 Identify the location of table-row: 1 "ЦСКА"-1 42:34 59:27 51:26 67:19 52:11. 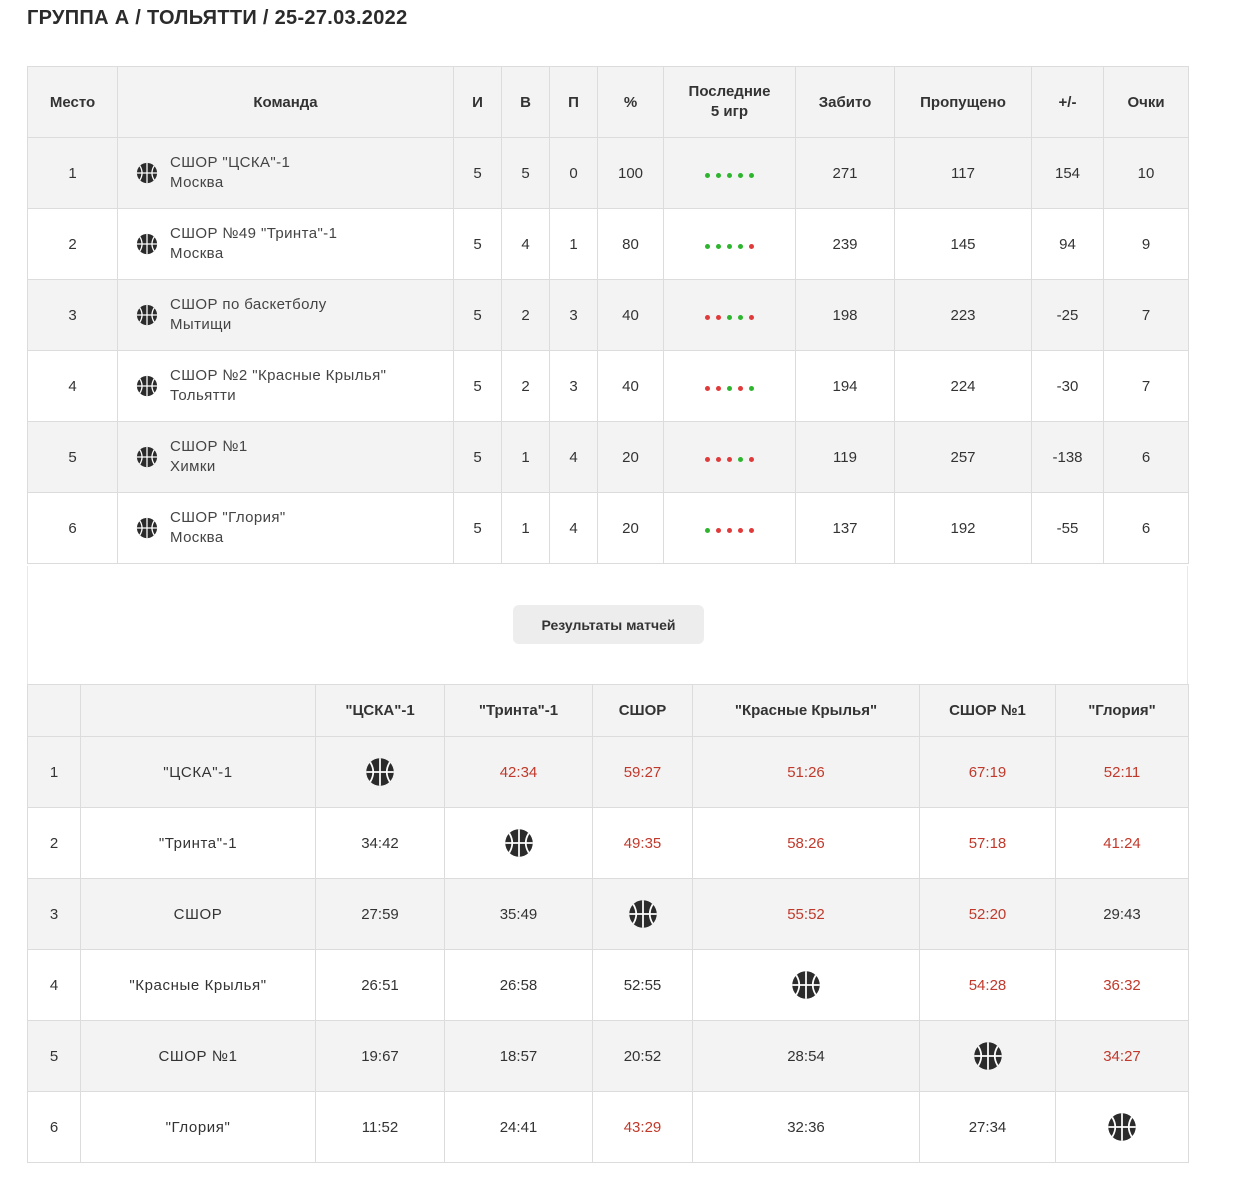
(608, 772).